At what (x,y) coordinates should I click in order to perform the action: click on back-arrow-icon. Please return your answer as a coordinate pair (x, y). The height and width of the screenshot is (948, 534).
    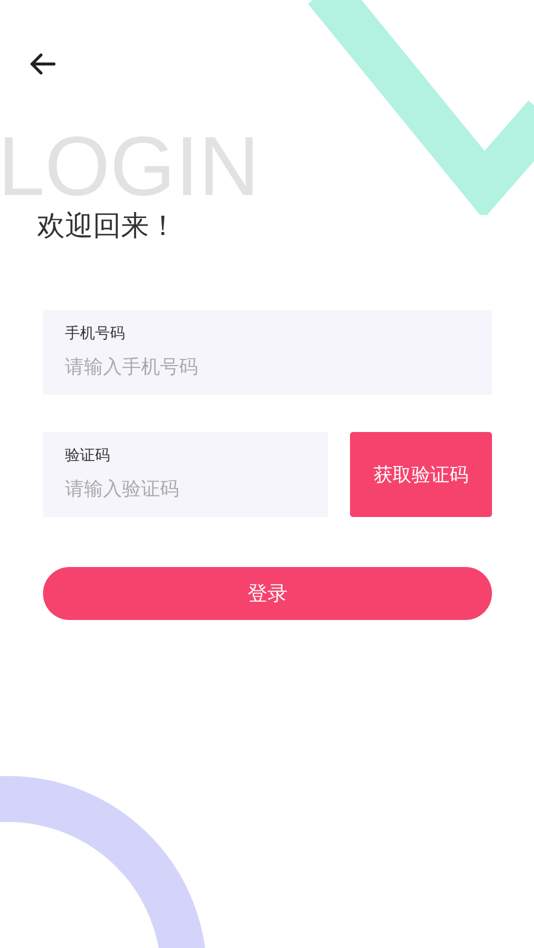
    Looking at the image, I should click on (42, 64).